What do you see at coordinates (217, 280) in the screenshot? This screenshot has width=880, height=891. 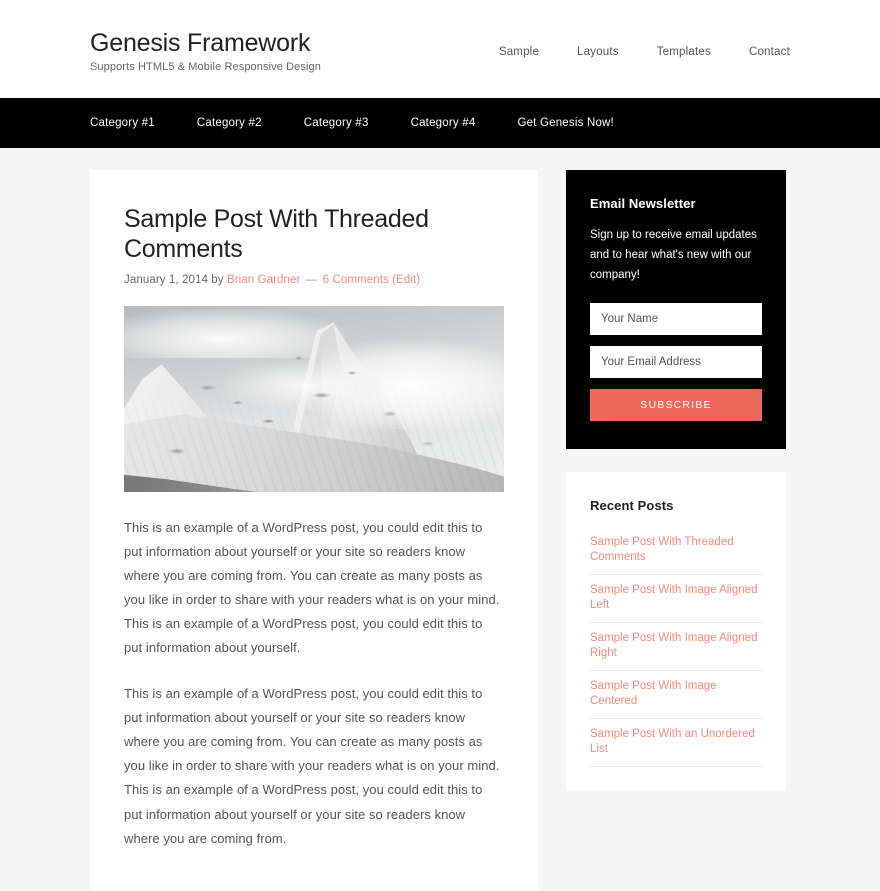 I see `post-by-label: by` at bounding box center [217, 280].